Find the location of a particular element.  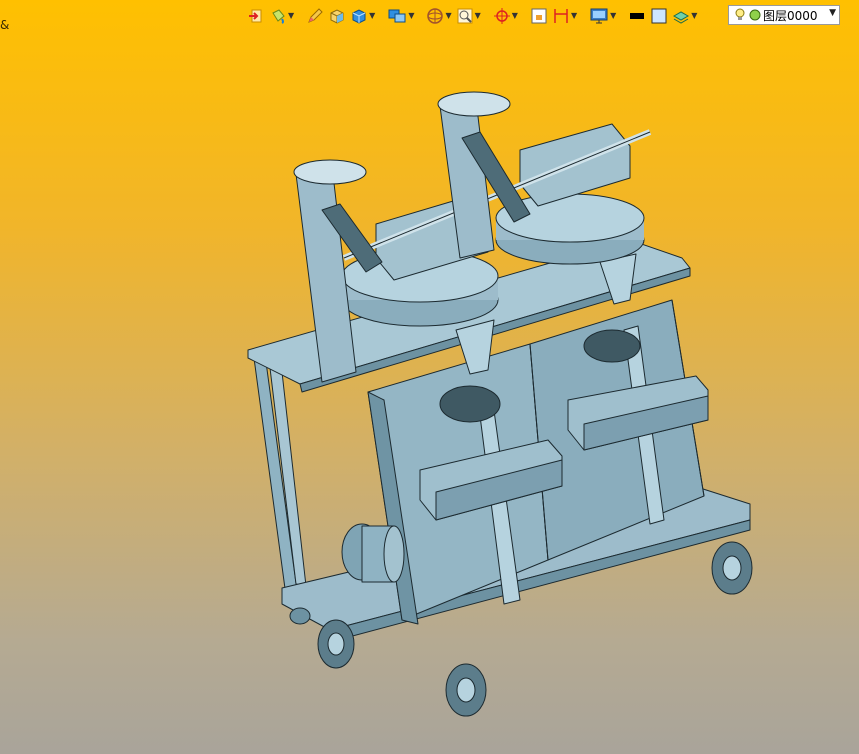

caster-rear-left is located at coordinates (300, 616).